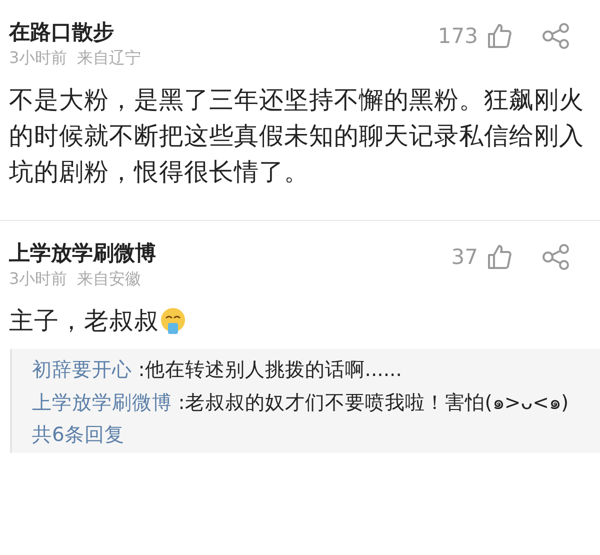 This screenshot has width=600, height=555. What do you see at coordinates (301, 403) in the screenshot?
I see `reply-text: 上学放学刷微博 :老叔叔的奴才们不要喷我啦！害怕(๑>ᴗ<๑)` at bounding box center [301, 403].